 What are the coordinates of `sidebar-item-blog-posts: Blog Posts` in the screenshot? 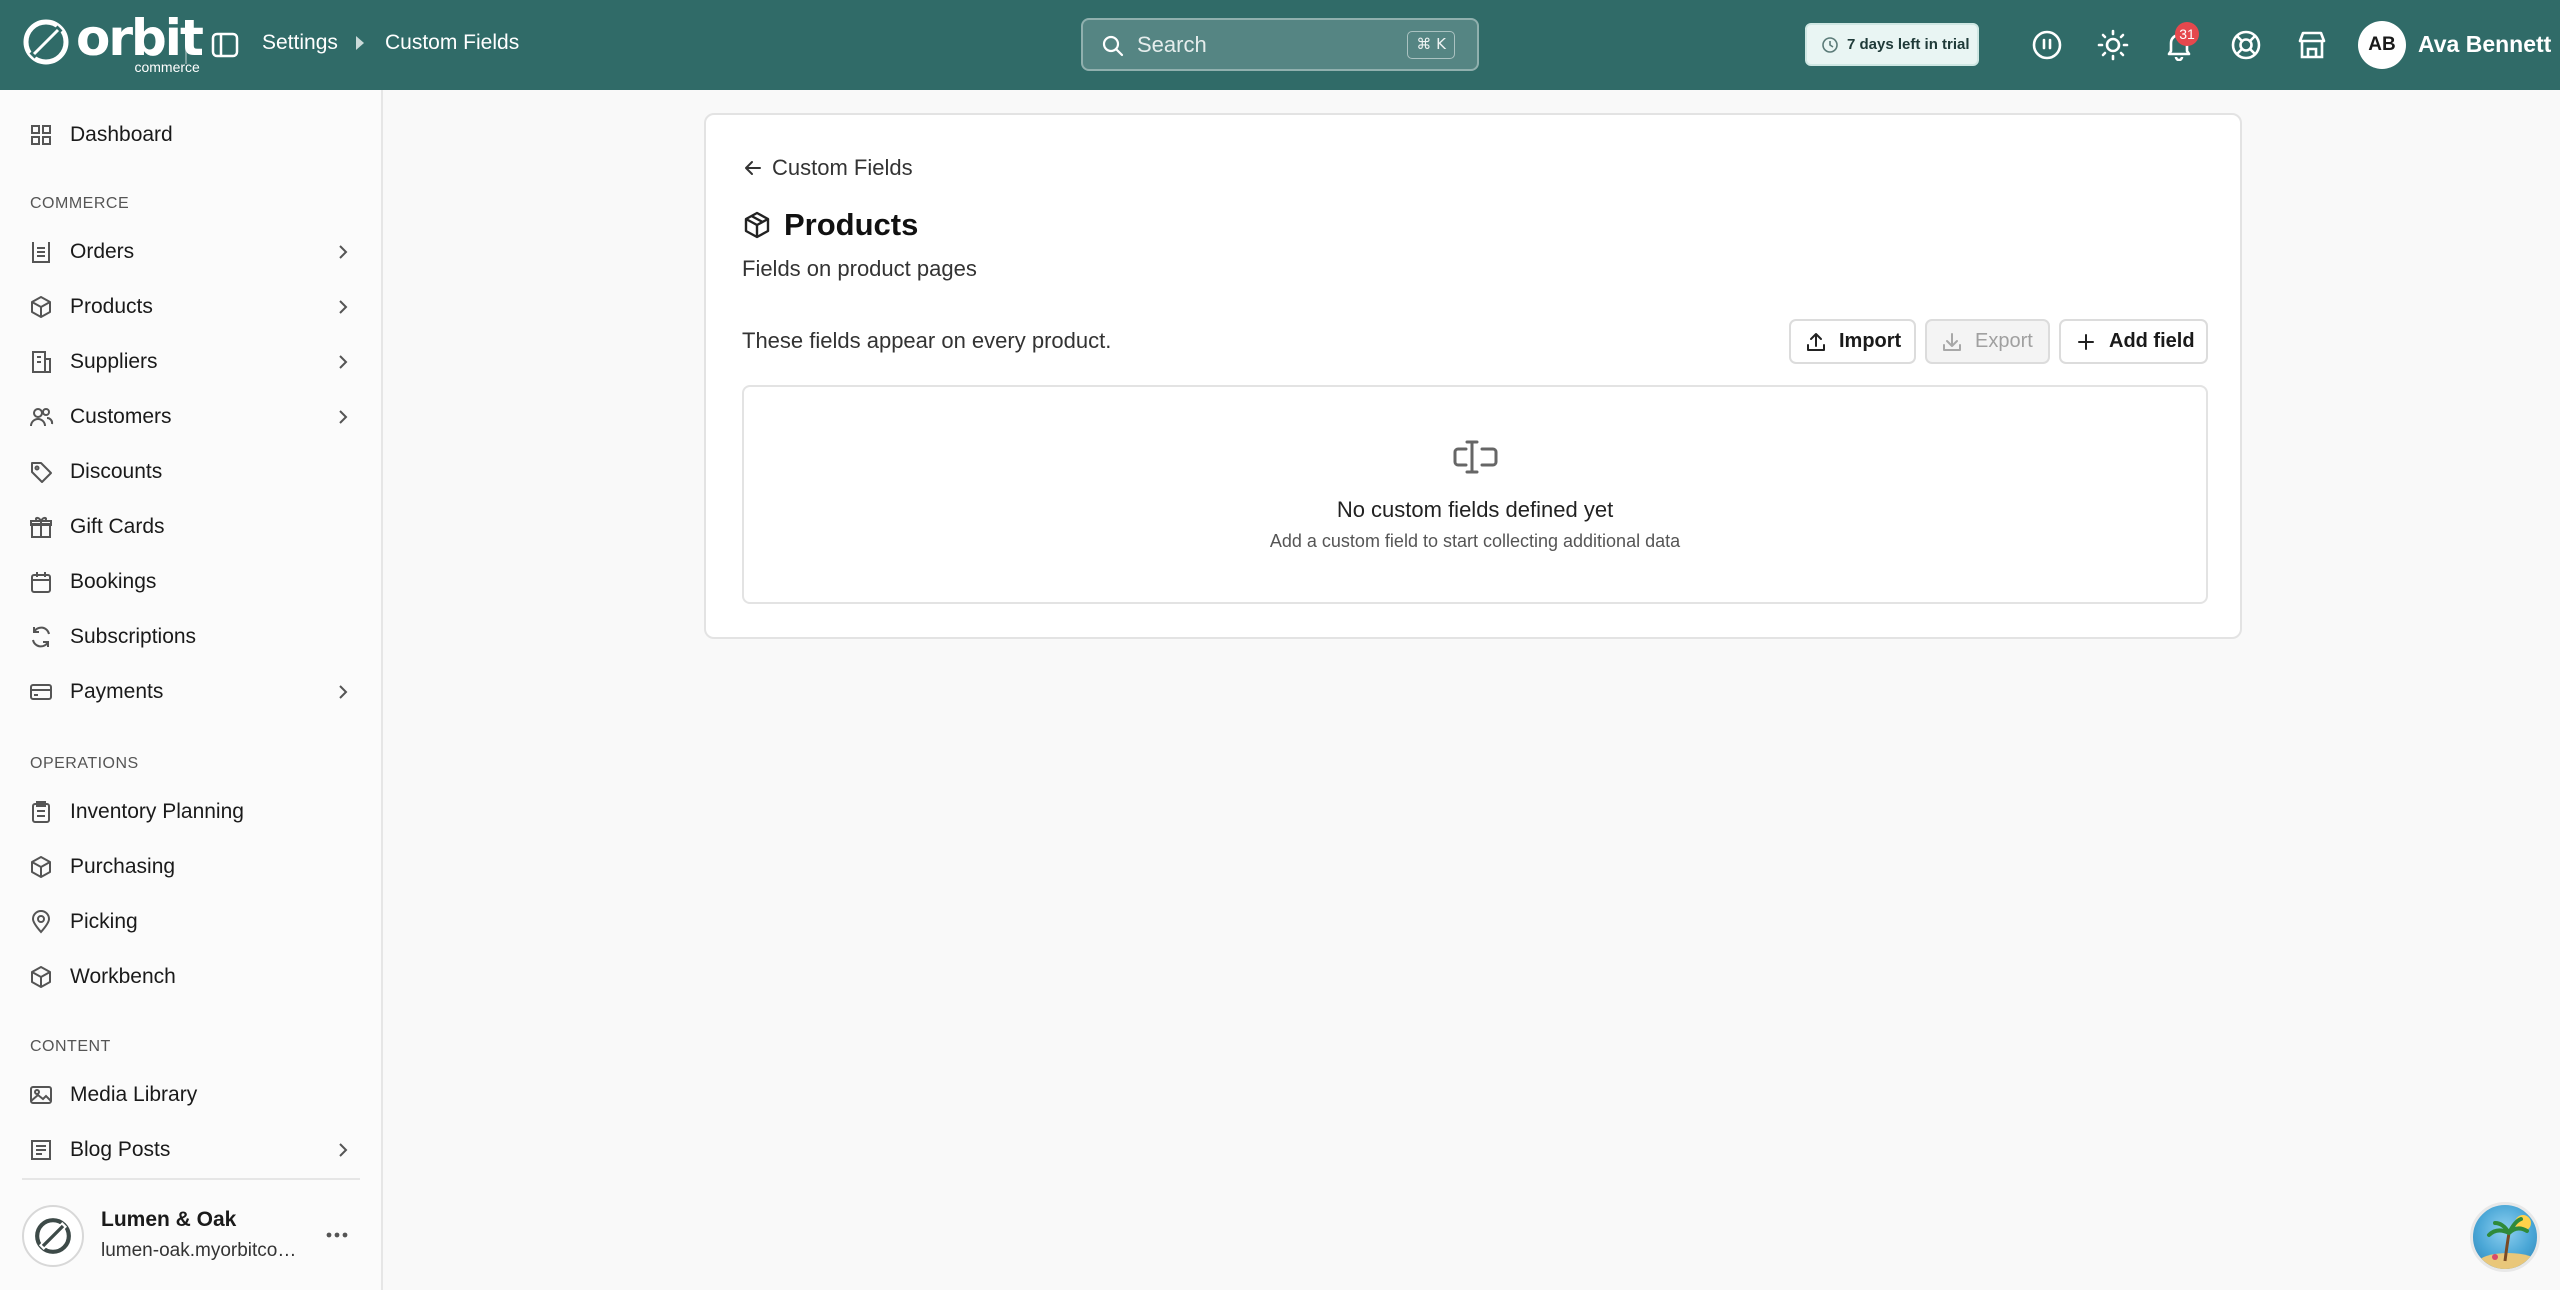 It's located at (191, 1150).